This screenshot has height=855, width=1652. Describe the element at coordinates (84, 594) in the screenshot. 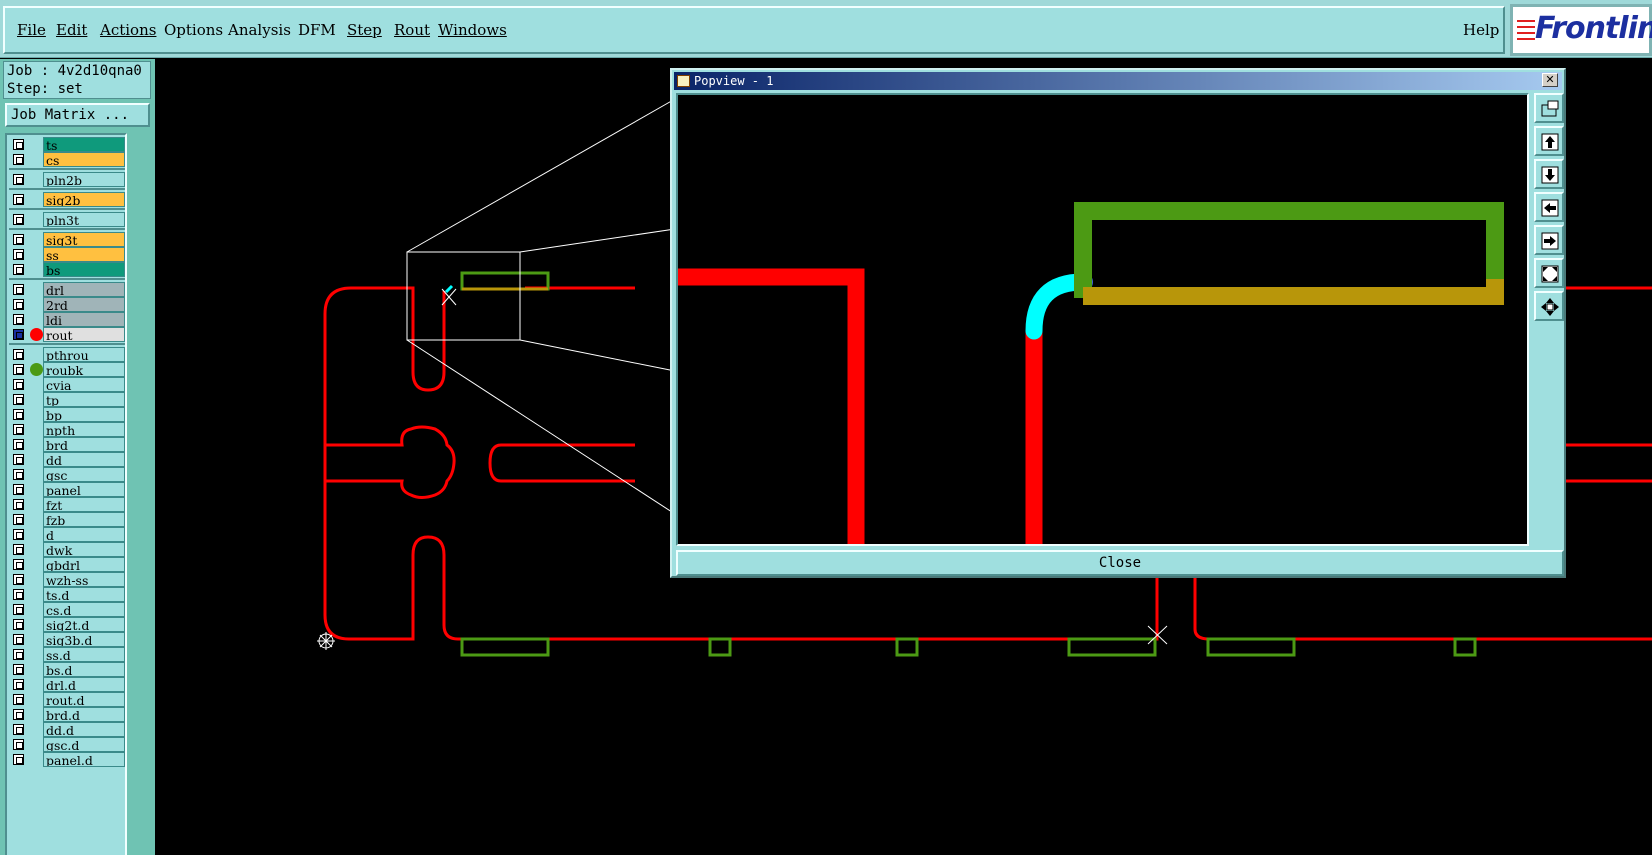

I see `layer-name: ts.d` at that location.